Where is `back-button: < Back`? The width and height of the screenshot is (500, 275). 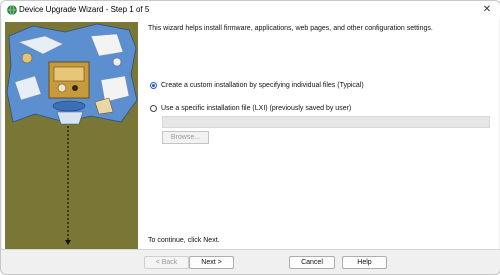
back-button: < Back is located at coordinates (166, 262).